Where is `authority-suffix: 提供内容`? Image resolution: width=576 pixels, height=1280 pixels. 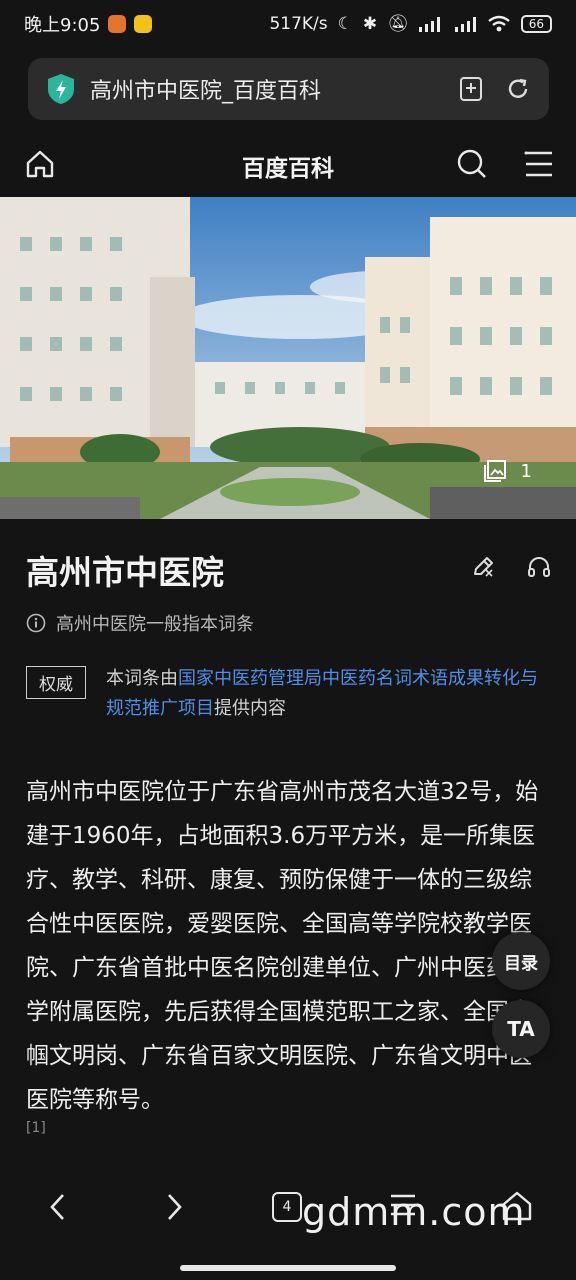
authority-suffix: 提供内容 is located at coordinates (250, 708).